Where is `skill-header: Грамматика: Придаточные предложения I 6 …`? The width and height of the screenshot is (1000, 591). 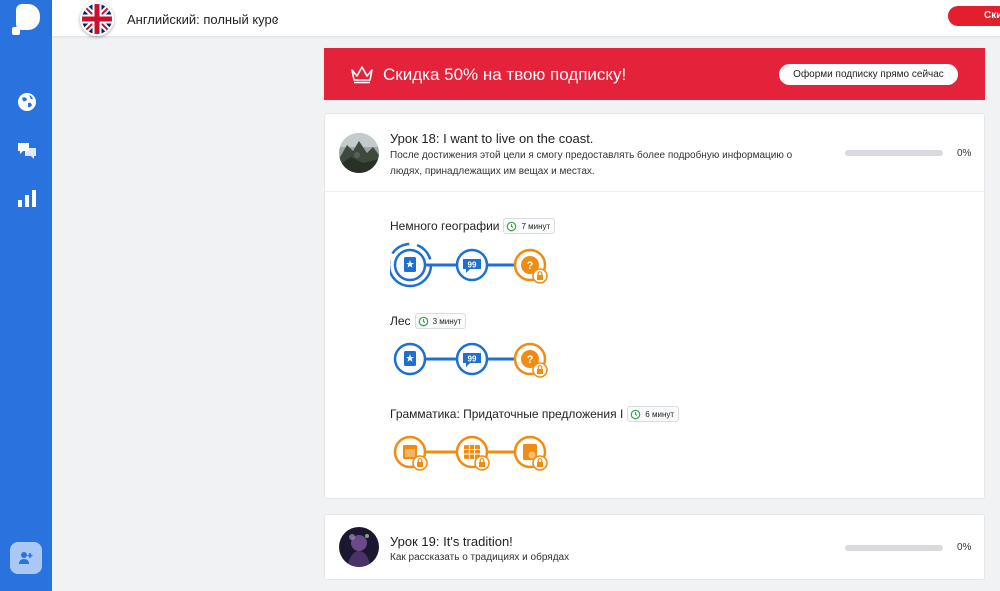
skill-header: Грамматика: Придаточные предложения I 6 … is located at coordinates (535, 414).